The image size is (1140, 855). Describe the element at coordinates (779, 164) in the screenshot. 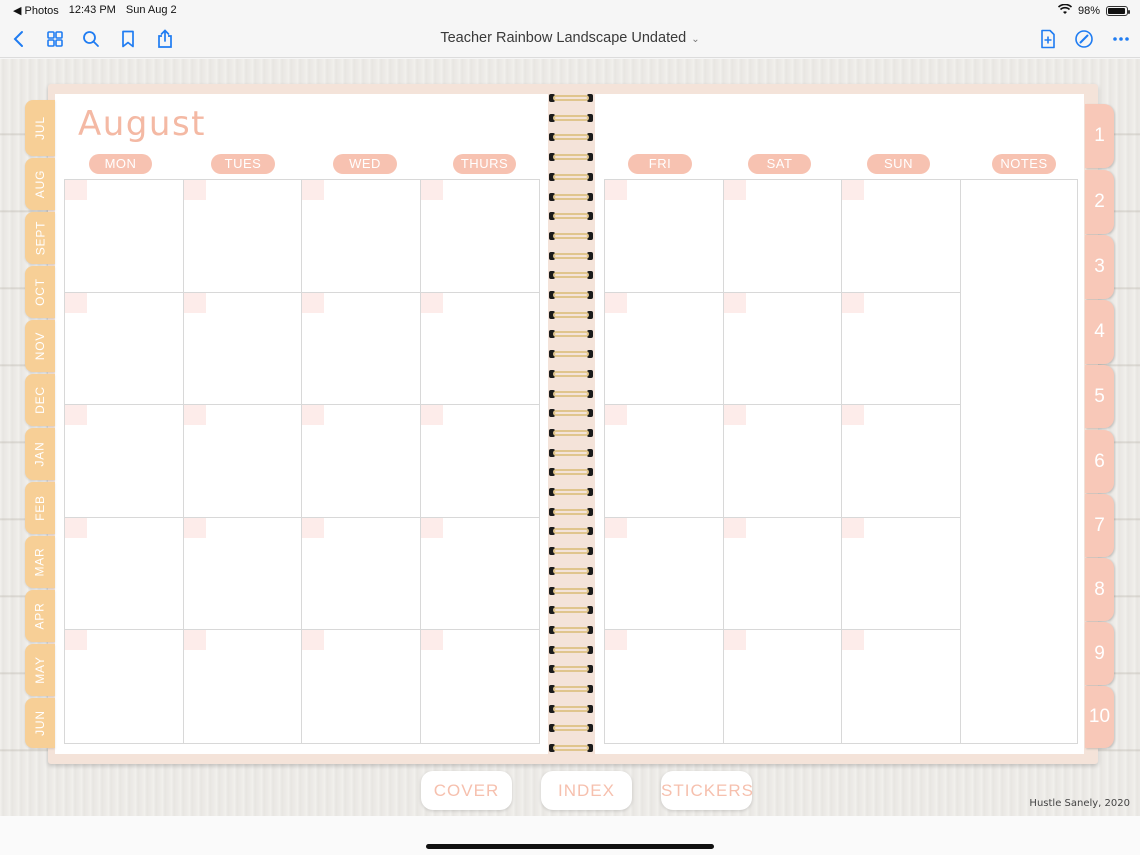

I see `day-label-sat: SAT` at that location.